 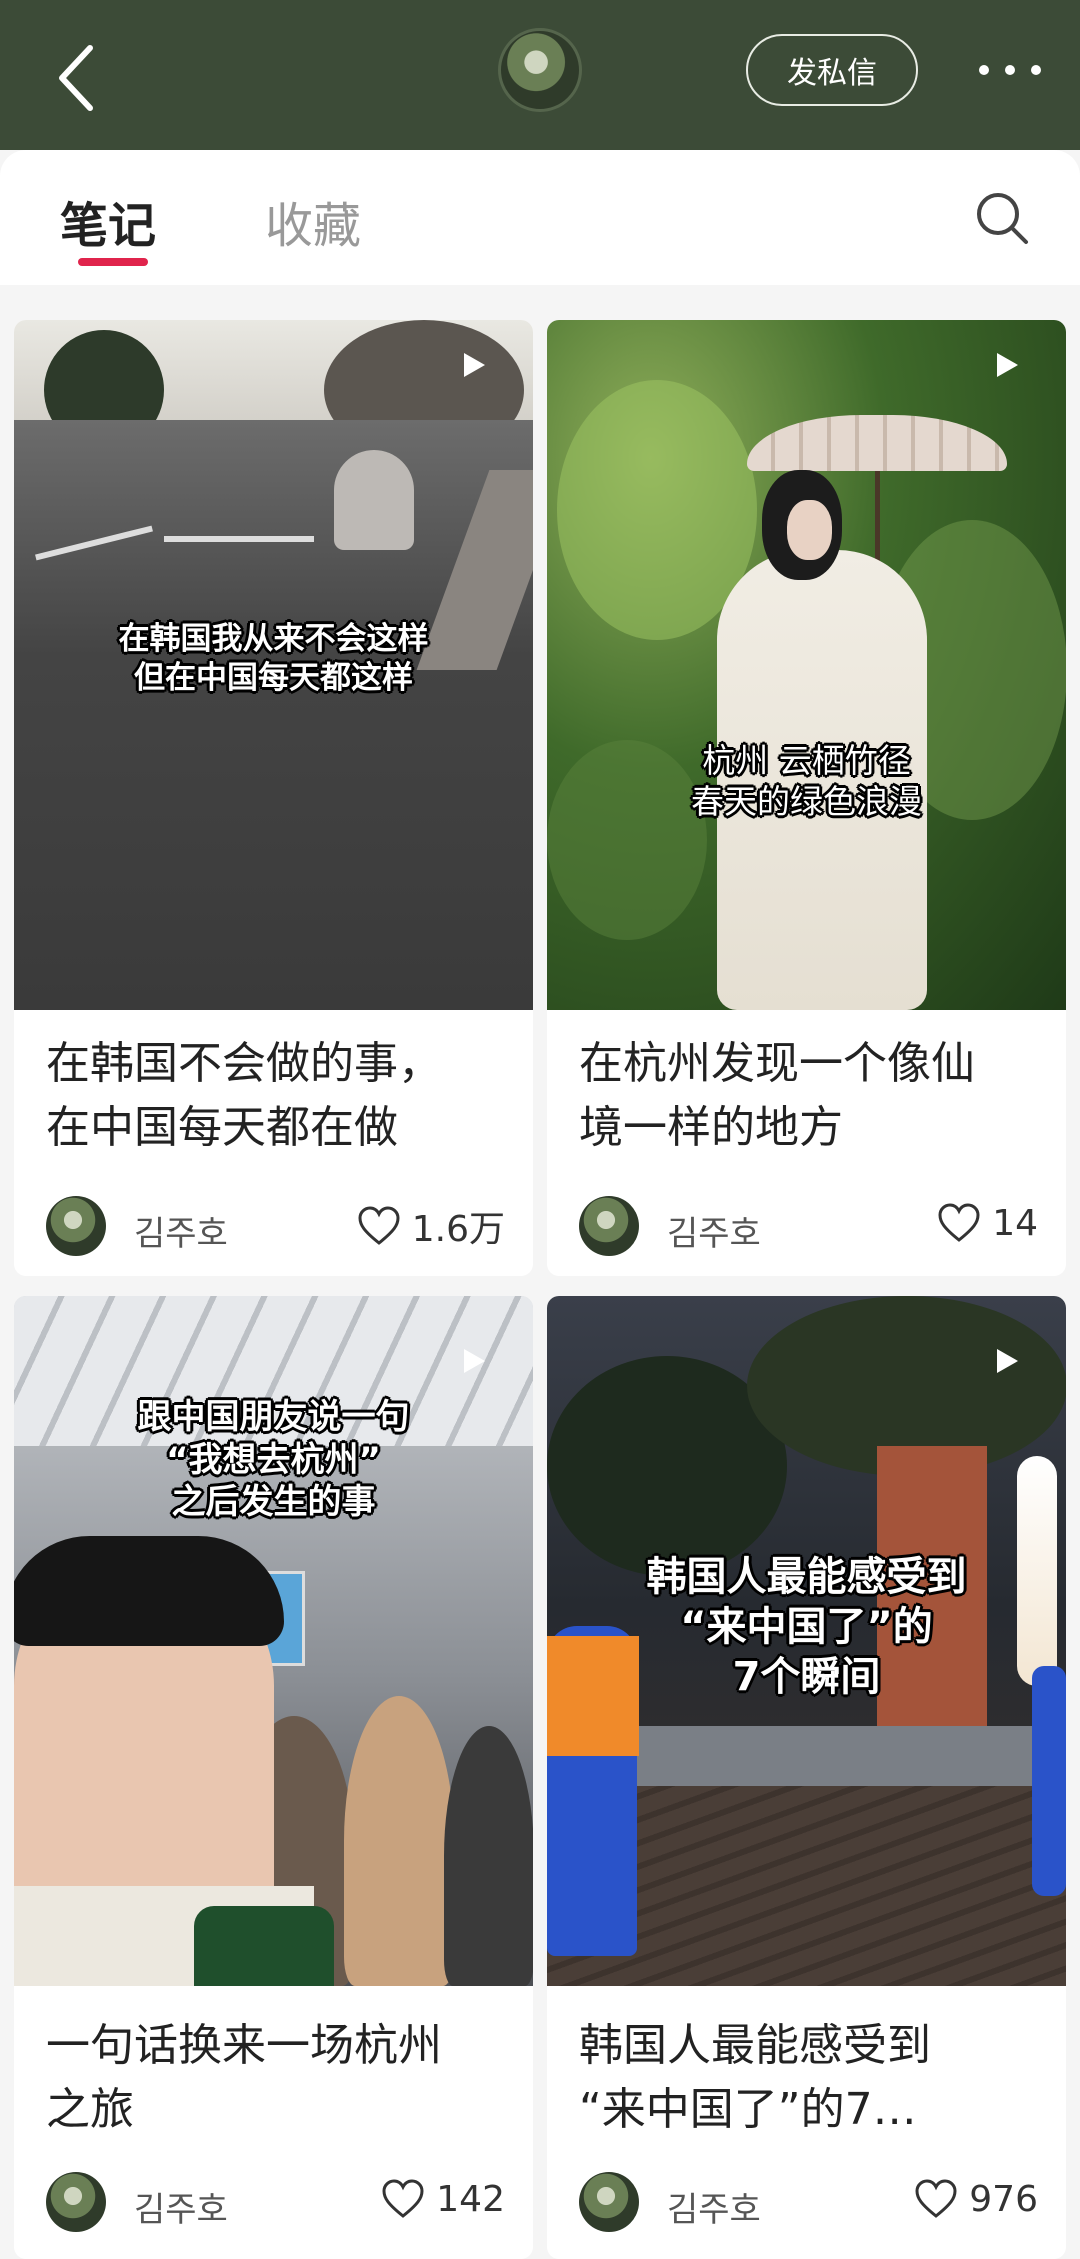 I want to click on video-caption: 杭州 云栖竹径 春天的绿色浪漫, so click(x=806, y=781).